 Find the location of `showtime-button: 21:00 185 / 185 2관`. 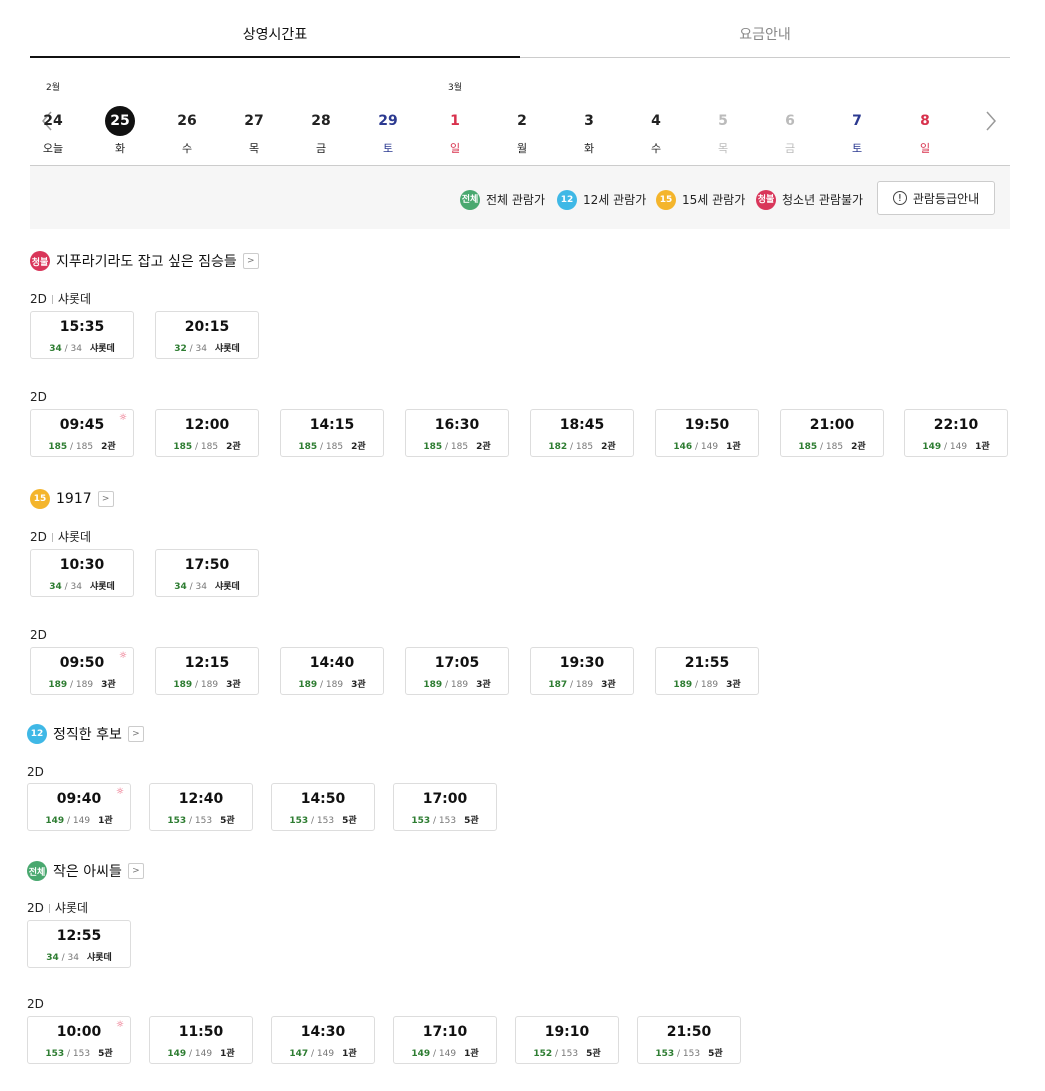

showtime-button: 21:00 185 / 185 2관 is located at coordinates (832, 433).